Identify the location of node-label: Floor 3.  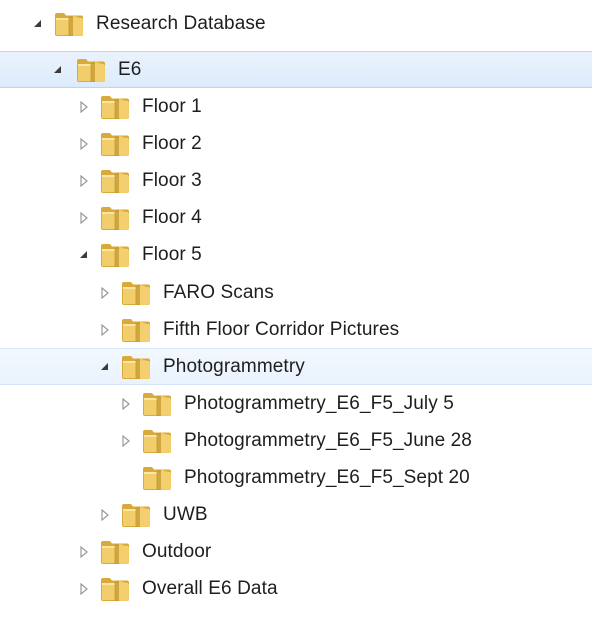
(172, 180).